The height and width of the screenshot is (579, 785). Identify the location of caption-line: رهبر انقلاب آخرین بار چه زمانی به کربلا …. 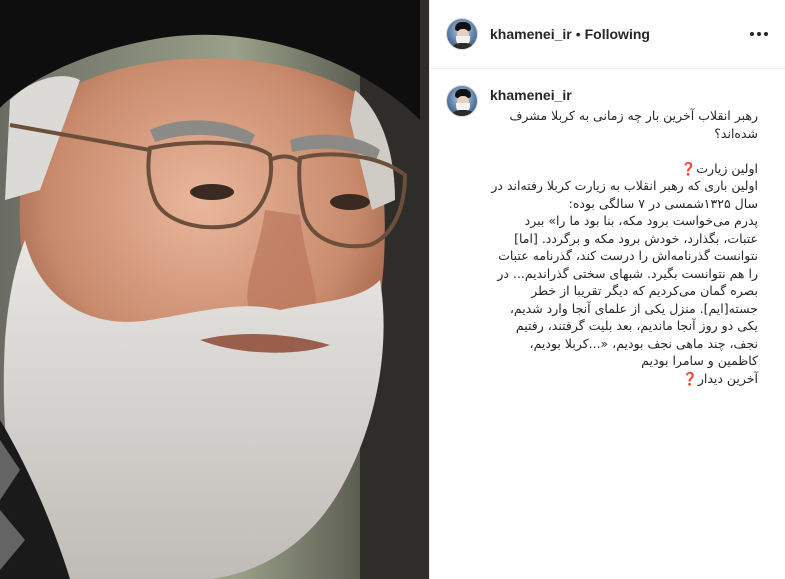
(633, 124).